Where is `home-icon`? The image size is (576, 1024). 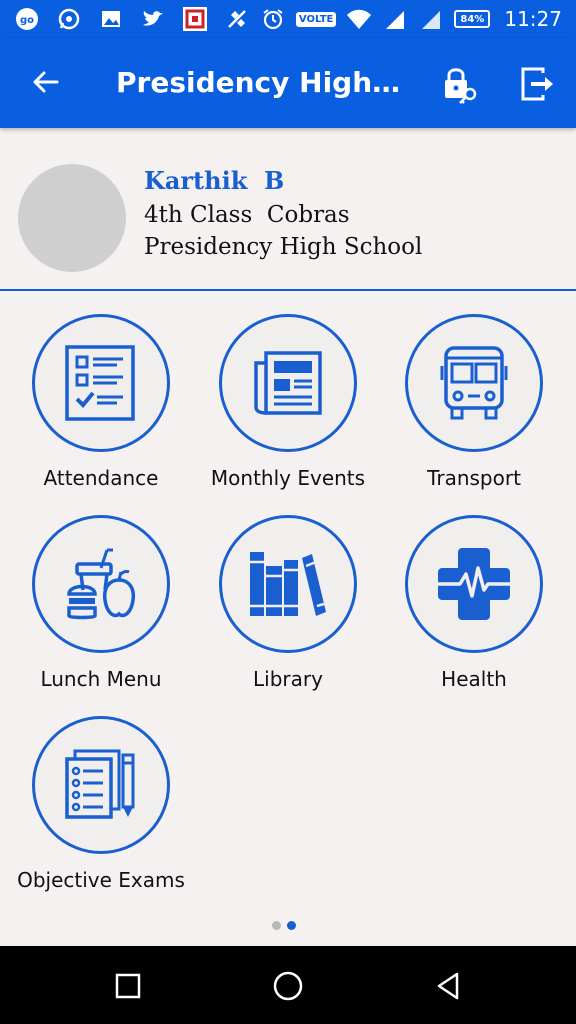 home-icon is located at coordinates (288, 986).